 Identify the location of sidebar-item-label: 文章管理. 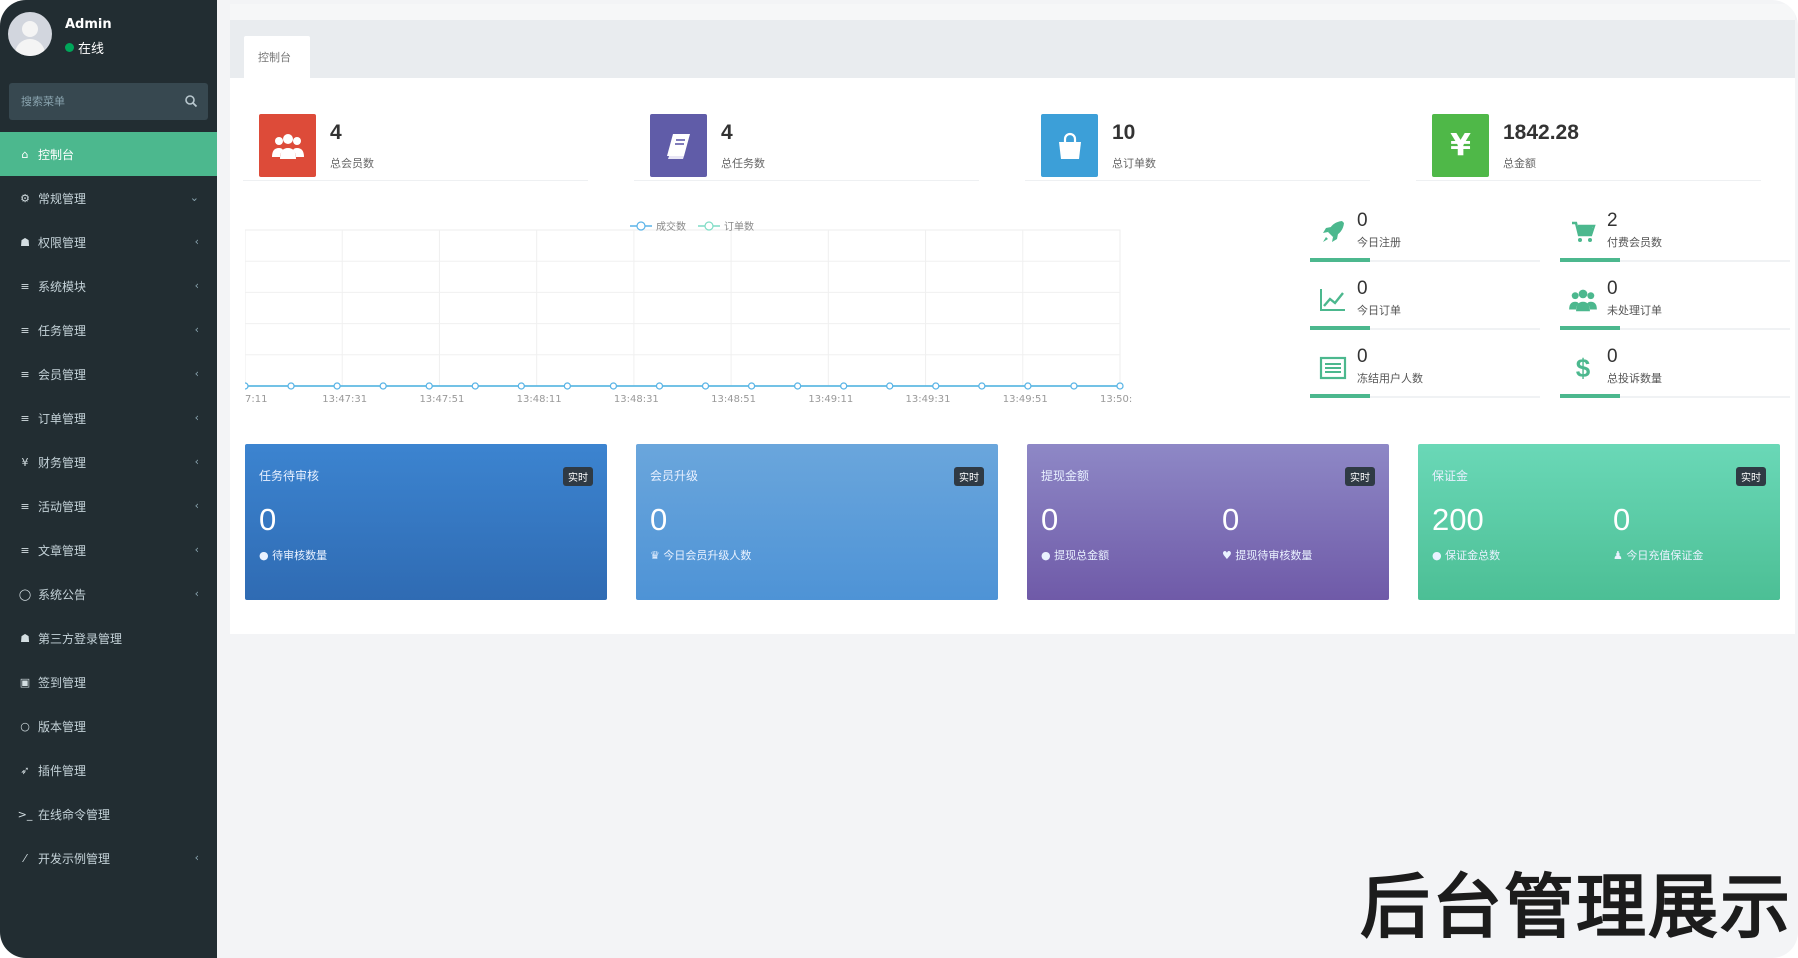
(62, 550).